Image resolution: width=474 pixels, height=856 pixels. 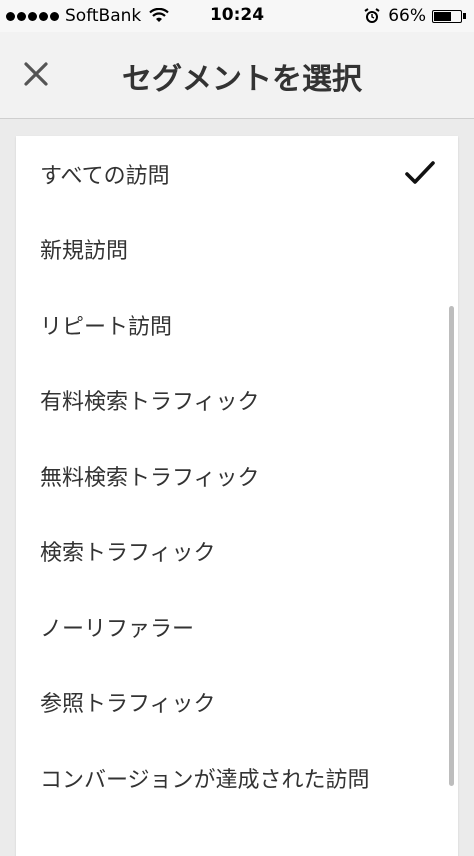 I want to click on alarm-clock-icon, so click(x=372, y=15).